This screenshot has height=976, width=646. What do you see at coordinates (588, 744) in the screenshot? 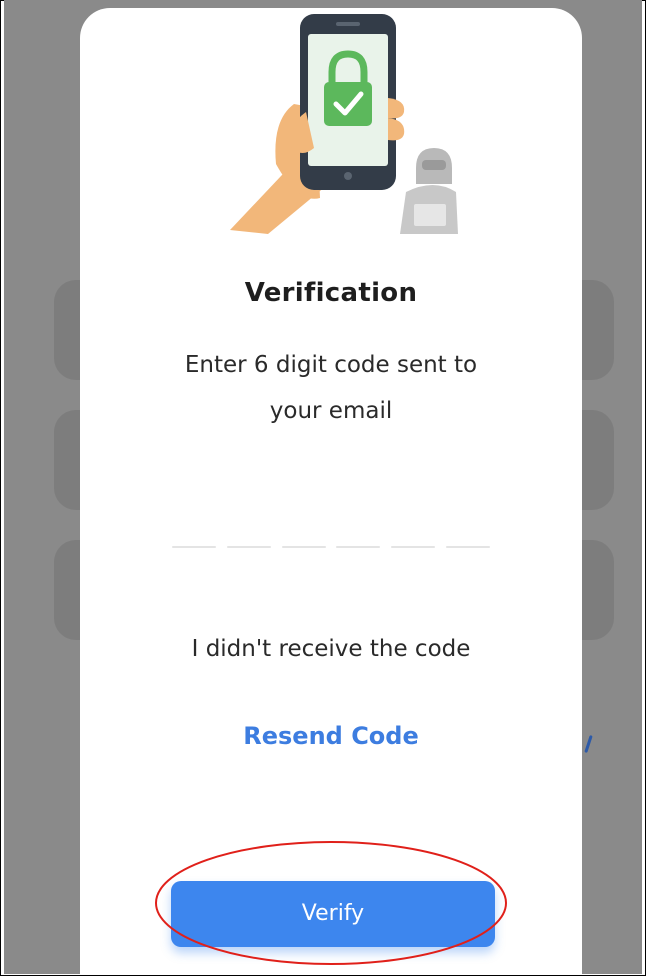
I see `background-link-fragment` at bounding box center [588, 744].